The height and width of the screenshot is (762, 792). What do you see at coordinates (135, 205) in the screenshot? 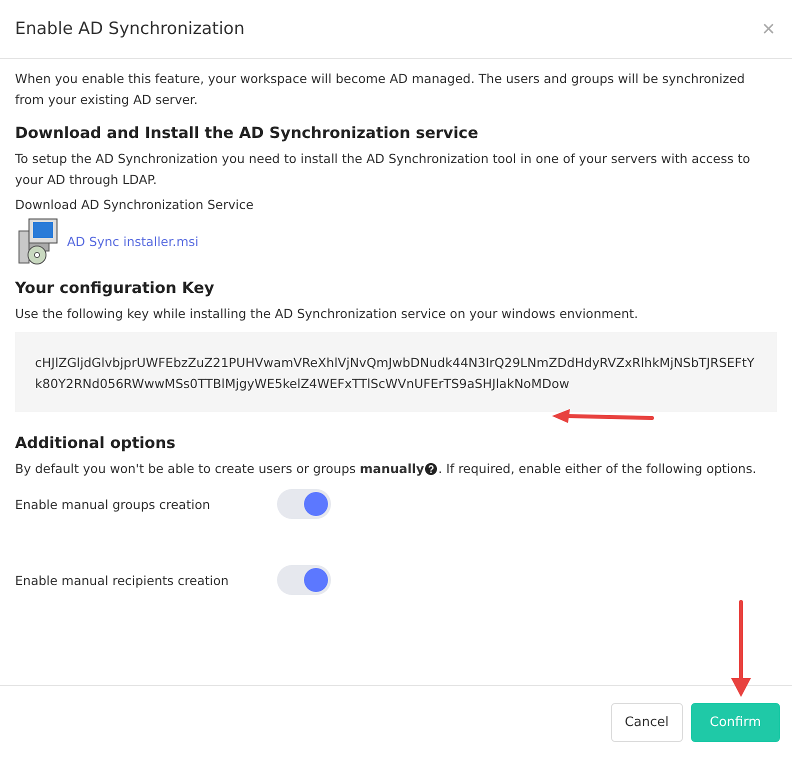
I see `download-label: Download AD Synchronization Service` at bounding box center [135, 205].